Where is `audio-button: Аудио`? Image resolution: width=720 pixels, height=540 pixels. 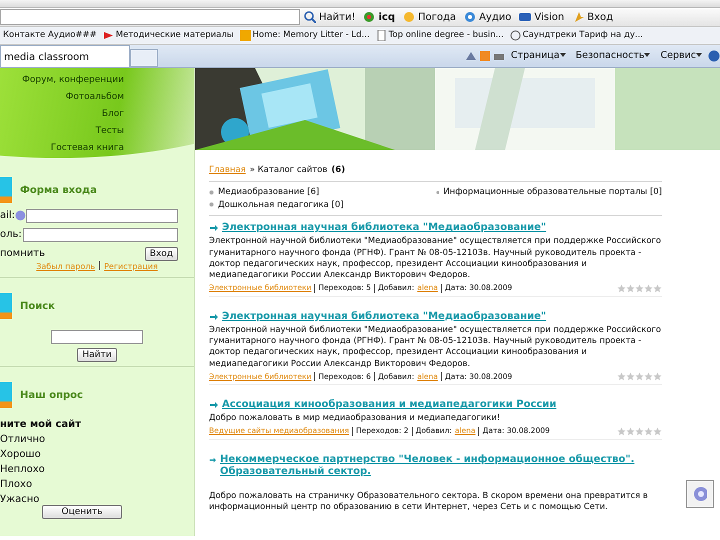
audio-button: Аудио is located at coordinates (488, 17).